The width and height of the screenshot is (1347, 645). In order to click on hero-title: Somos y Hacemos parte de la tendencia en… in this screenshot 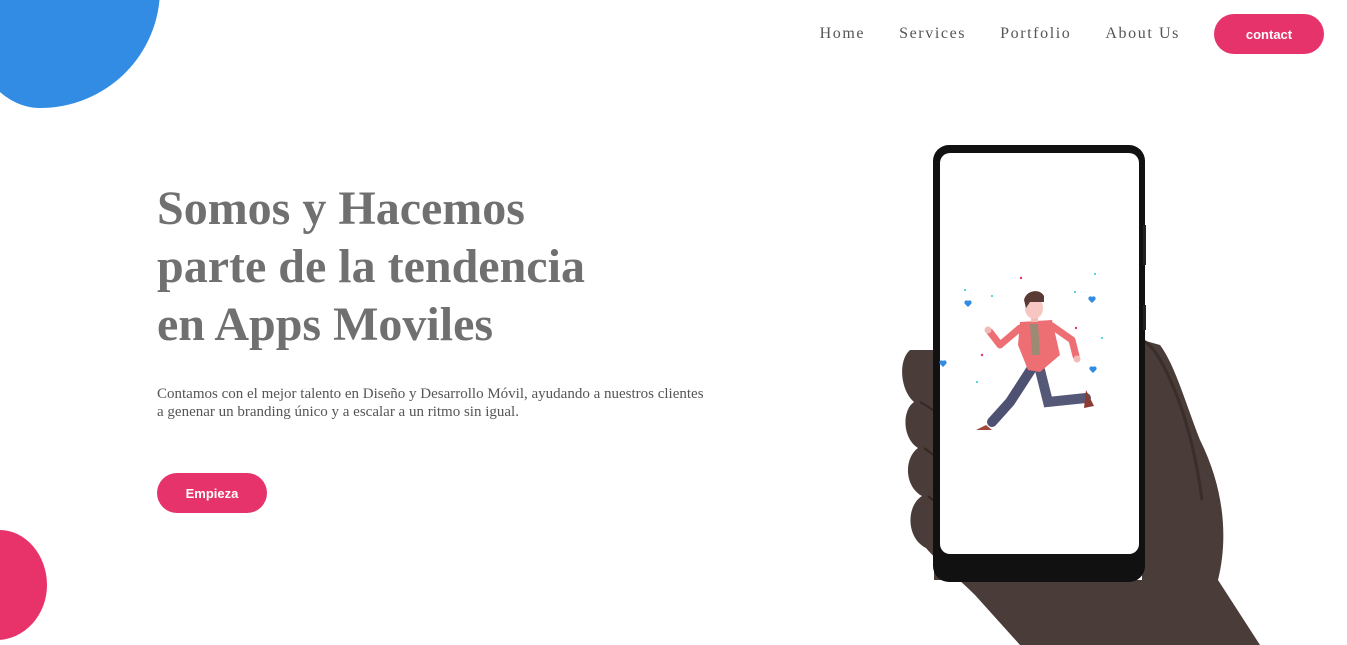, I will do `click(371, 267)`.